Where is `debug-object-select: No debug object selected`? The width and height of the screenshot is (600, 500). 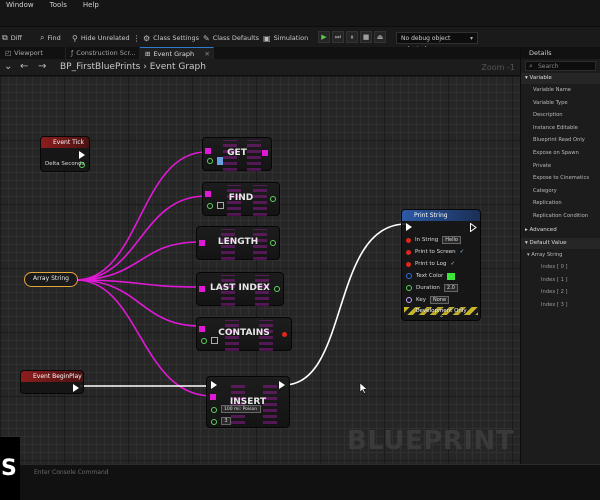
debug-object-select: No debug object selected is located at coordinates (437, 42).